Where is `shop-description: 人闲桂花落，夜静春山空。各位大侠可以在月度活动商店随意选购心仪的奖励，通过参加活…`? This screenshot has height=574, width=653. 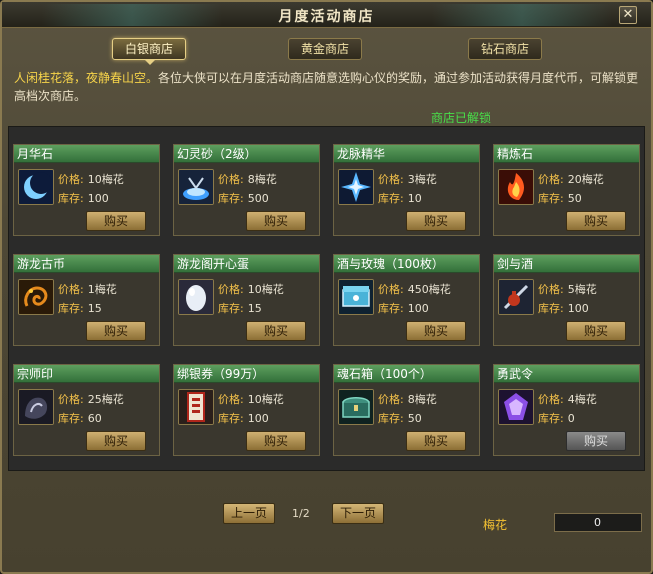
shop-description: 人闲桂花落，夜静春山空。各位大侠可以在月度活动商店随意选购心仪的奖励，通过参加活… is located at coordinates (326, 87).